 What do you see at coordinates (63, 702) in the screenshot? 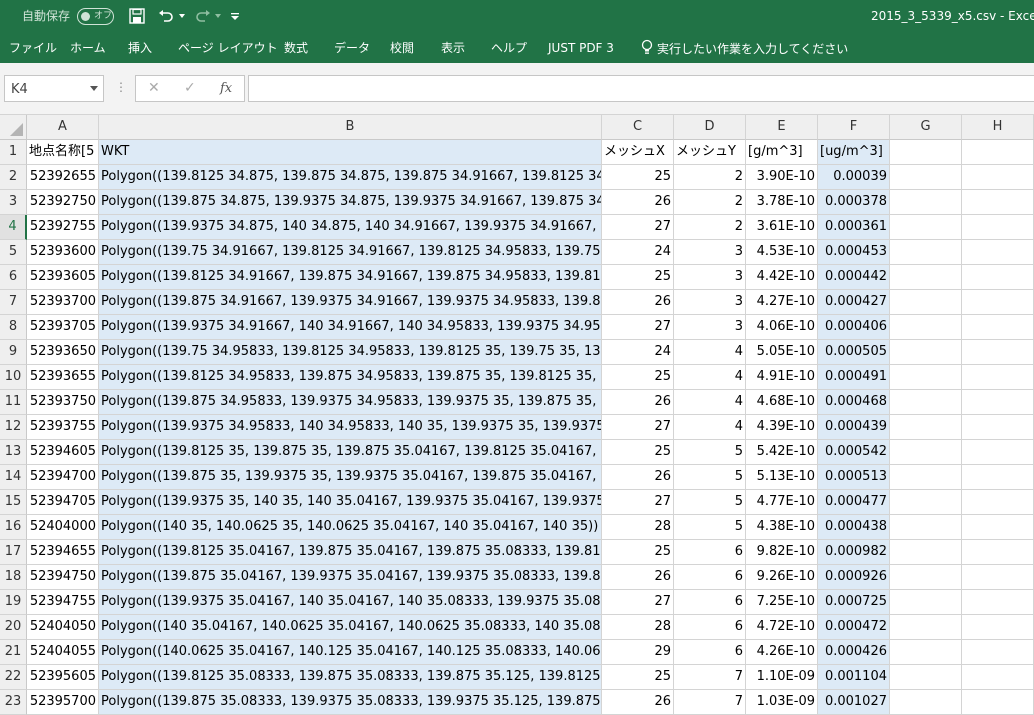
I see `cell-a23: 52395700` at bounding box center [63, 702].